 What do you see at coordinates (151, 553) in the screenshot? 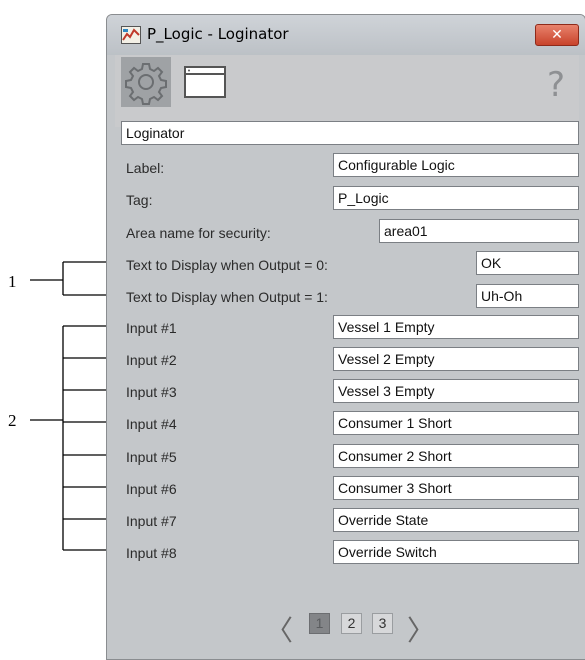
I see `input8-caption: Input #8` at bounding box center [151, 553].